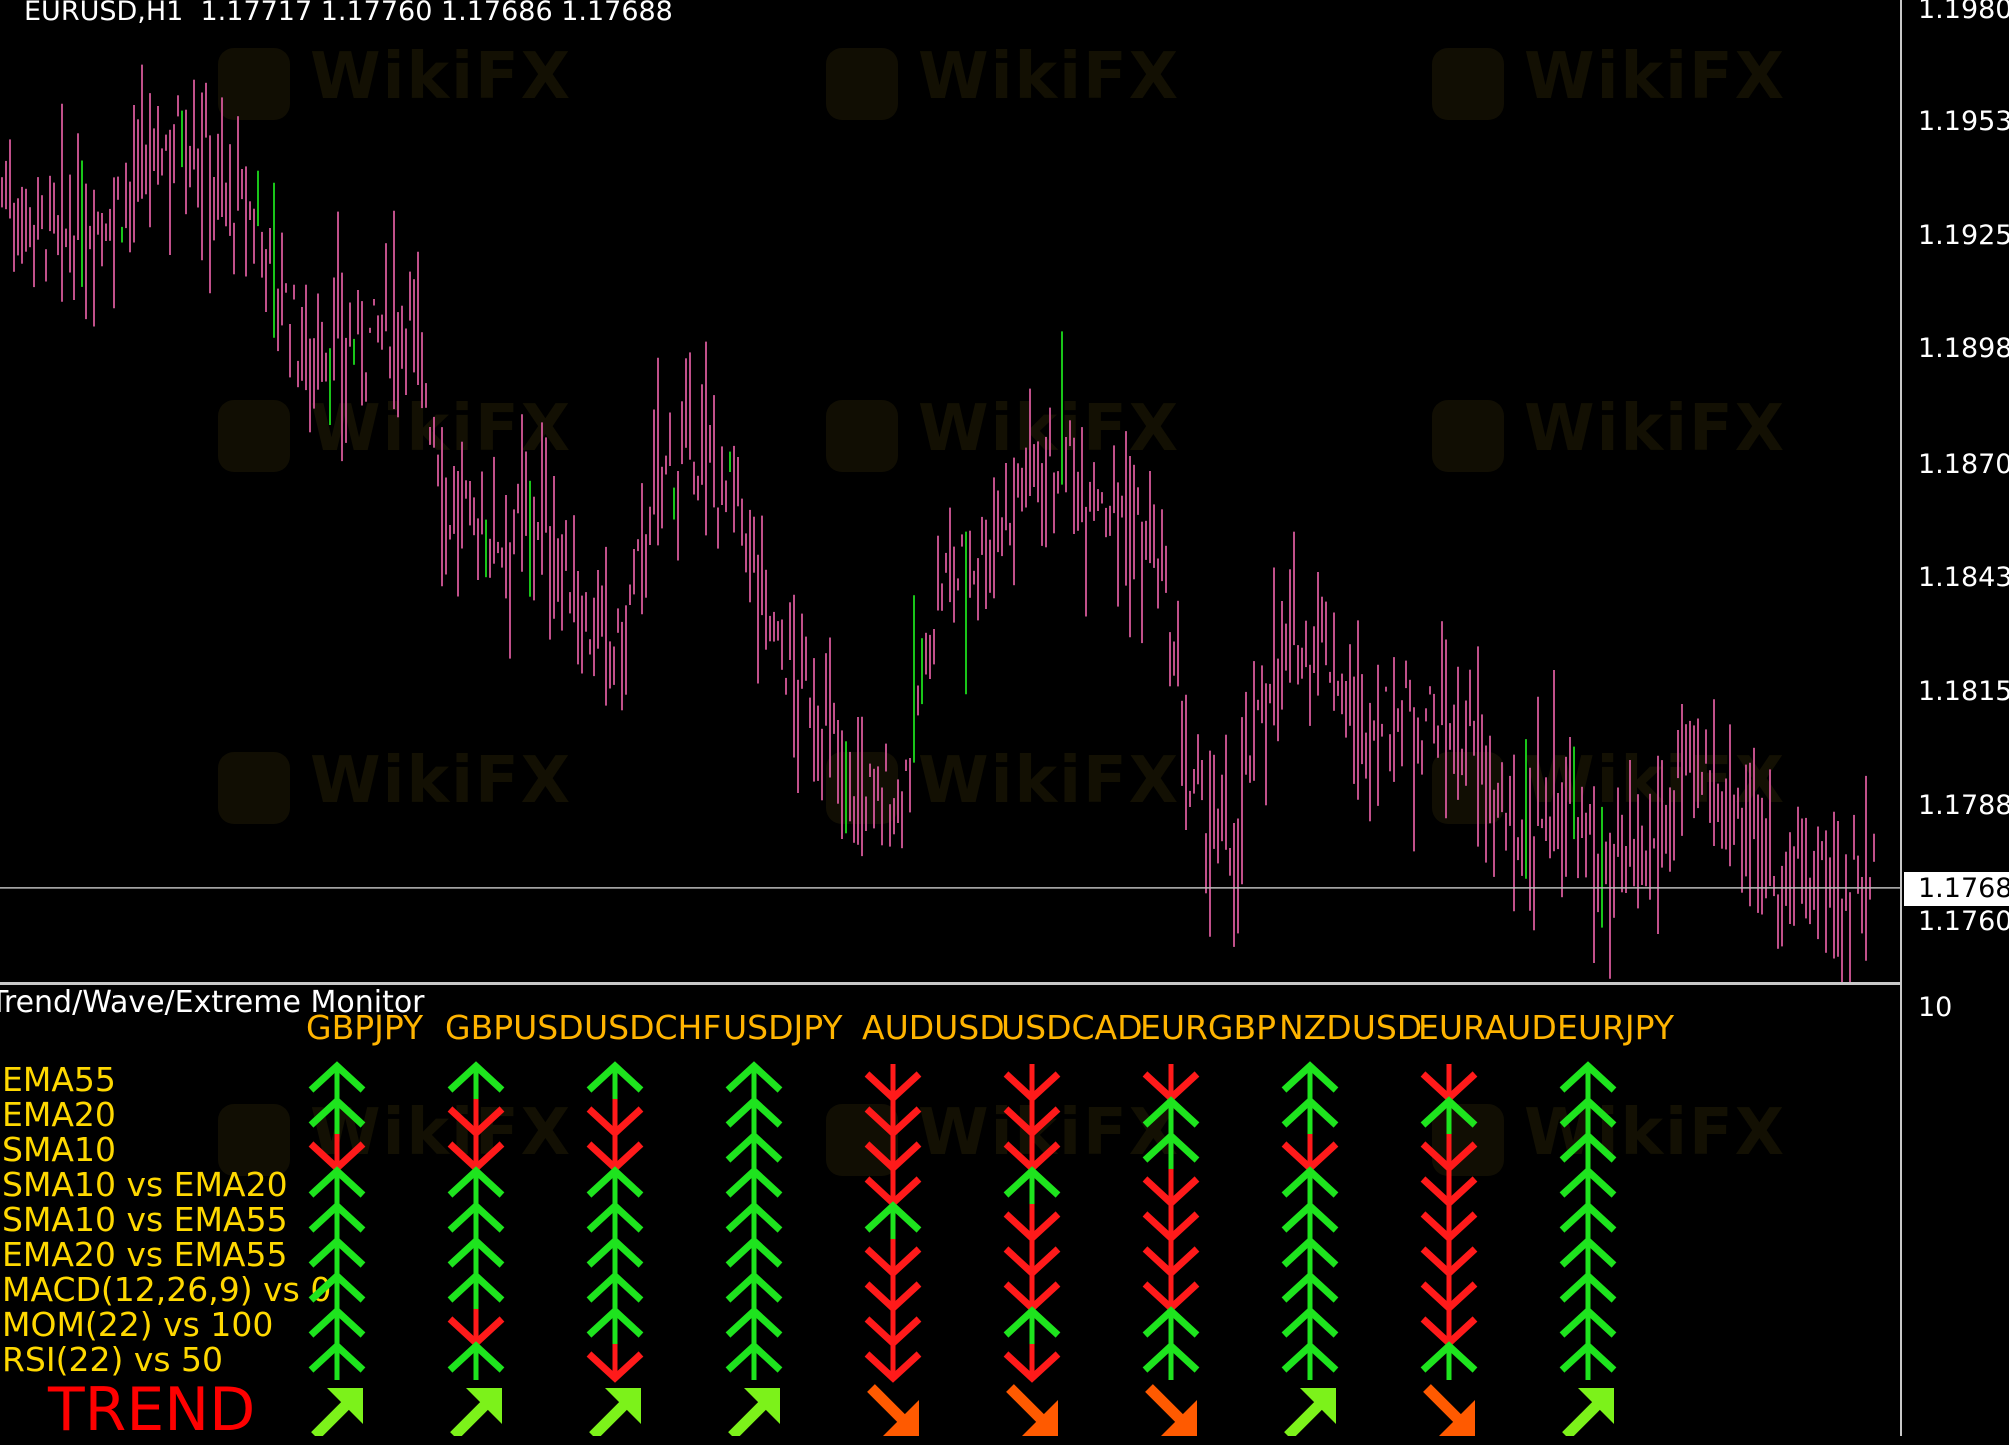 The height and width of the screenshot is (1445, 2009). What do you see at coordinates (1310, 1412) in the screenshot?
I see `trend-up-arrow-icon-nzdusd` at bounding box center [1310, 1412].